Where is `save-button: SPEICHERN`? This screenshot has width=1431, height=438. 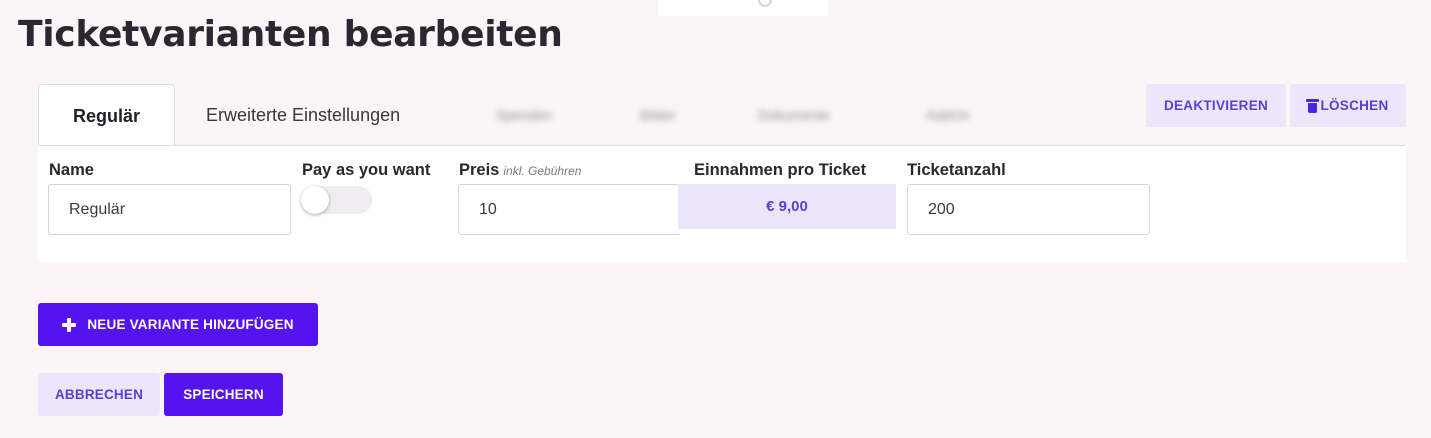
save-button: SPEICHERN is located at coordinates (223, 394).